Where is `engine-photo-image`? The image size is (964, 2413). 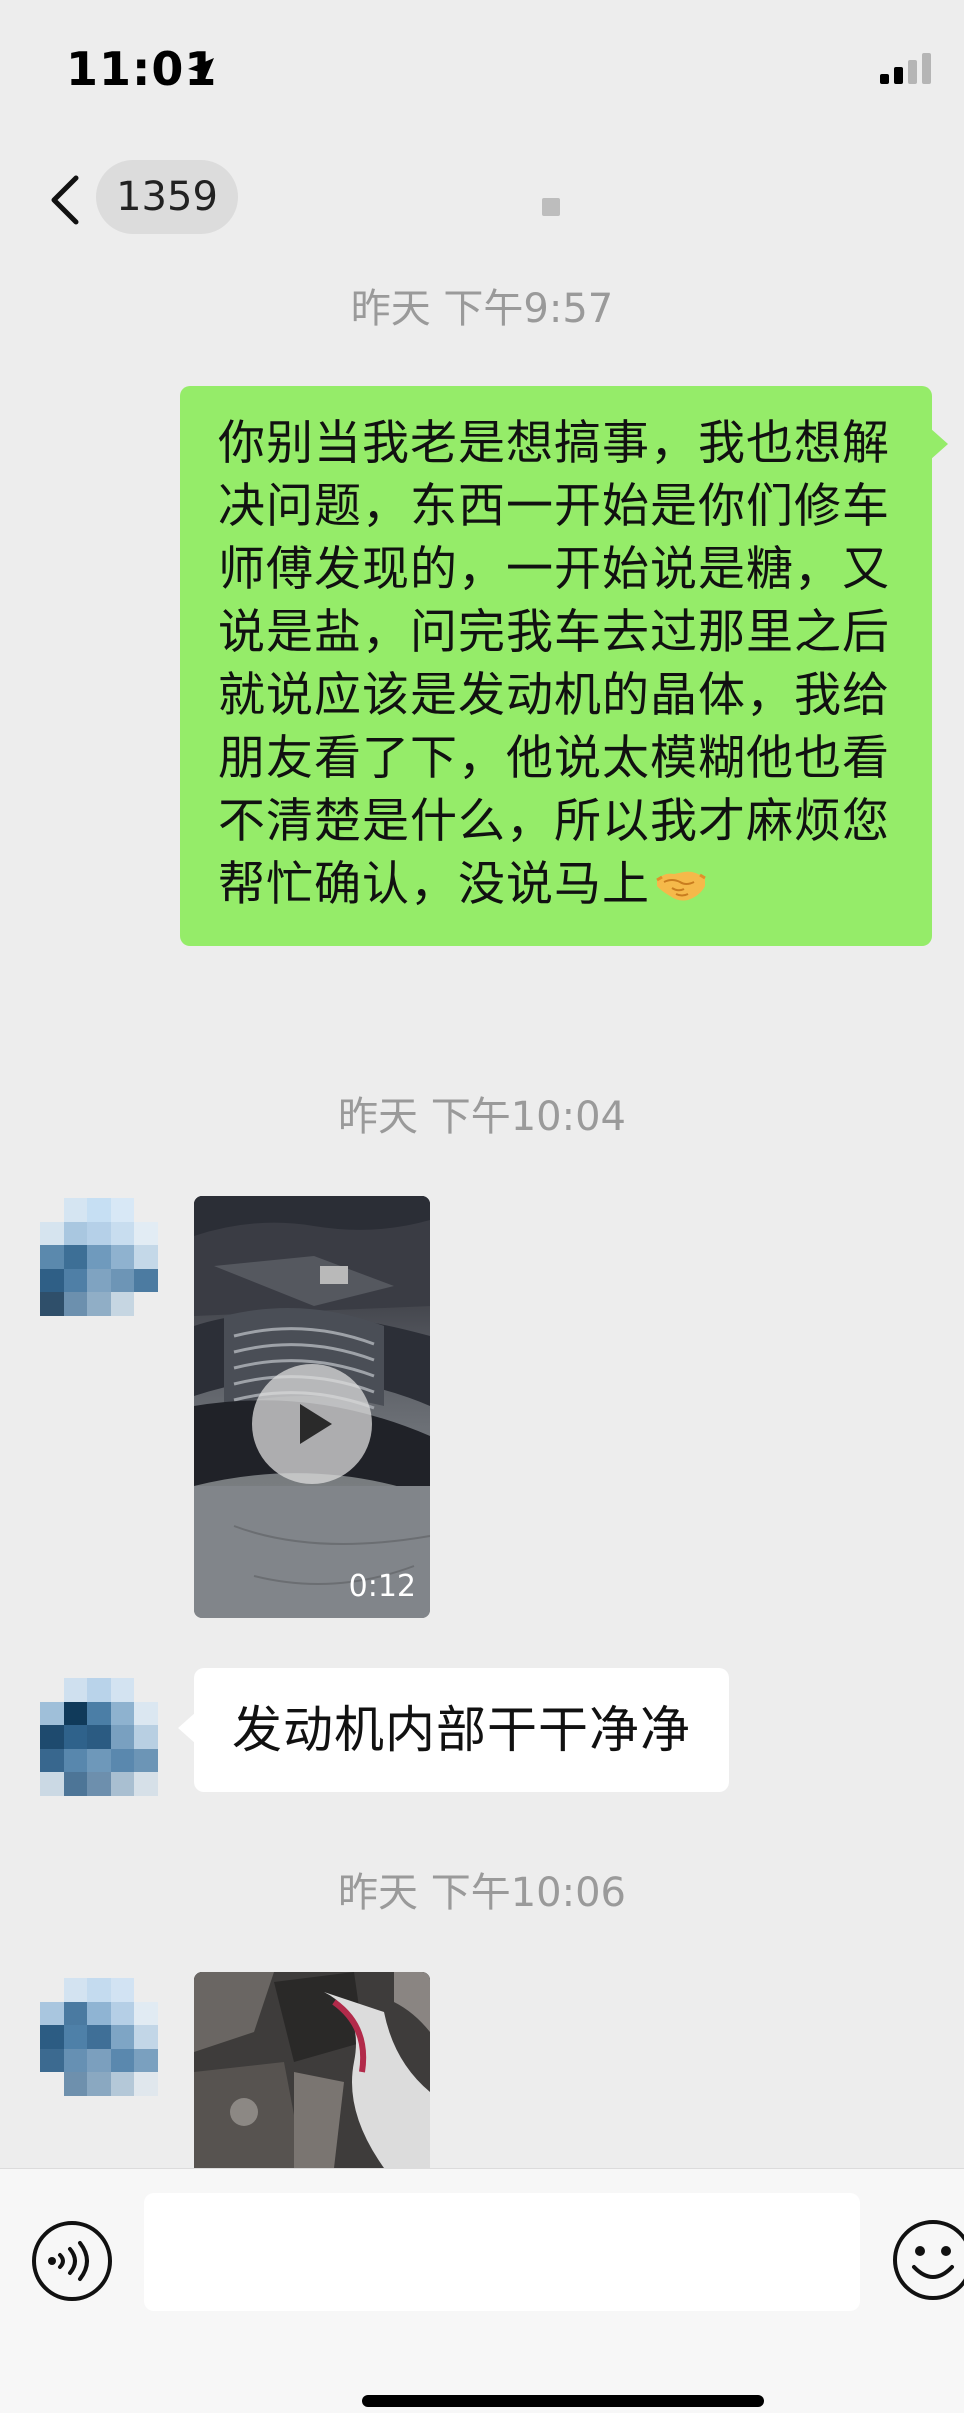 engine-photo-image is located at coordinates (312, 2070).